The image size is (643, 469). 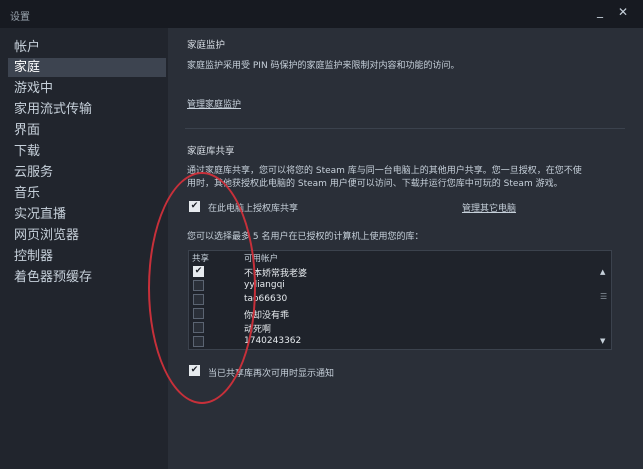 What do you see at coordinates (87, 193) in the screenshot?
I see `sidebar-item-music: 音乐` at bounding box center [87, 193].